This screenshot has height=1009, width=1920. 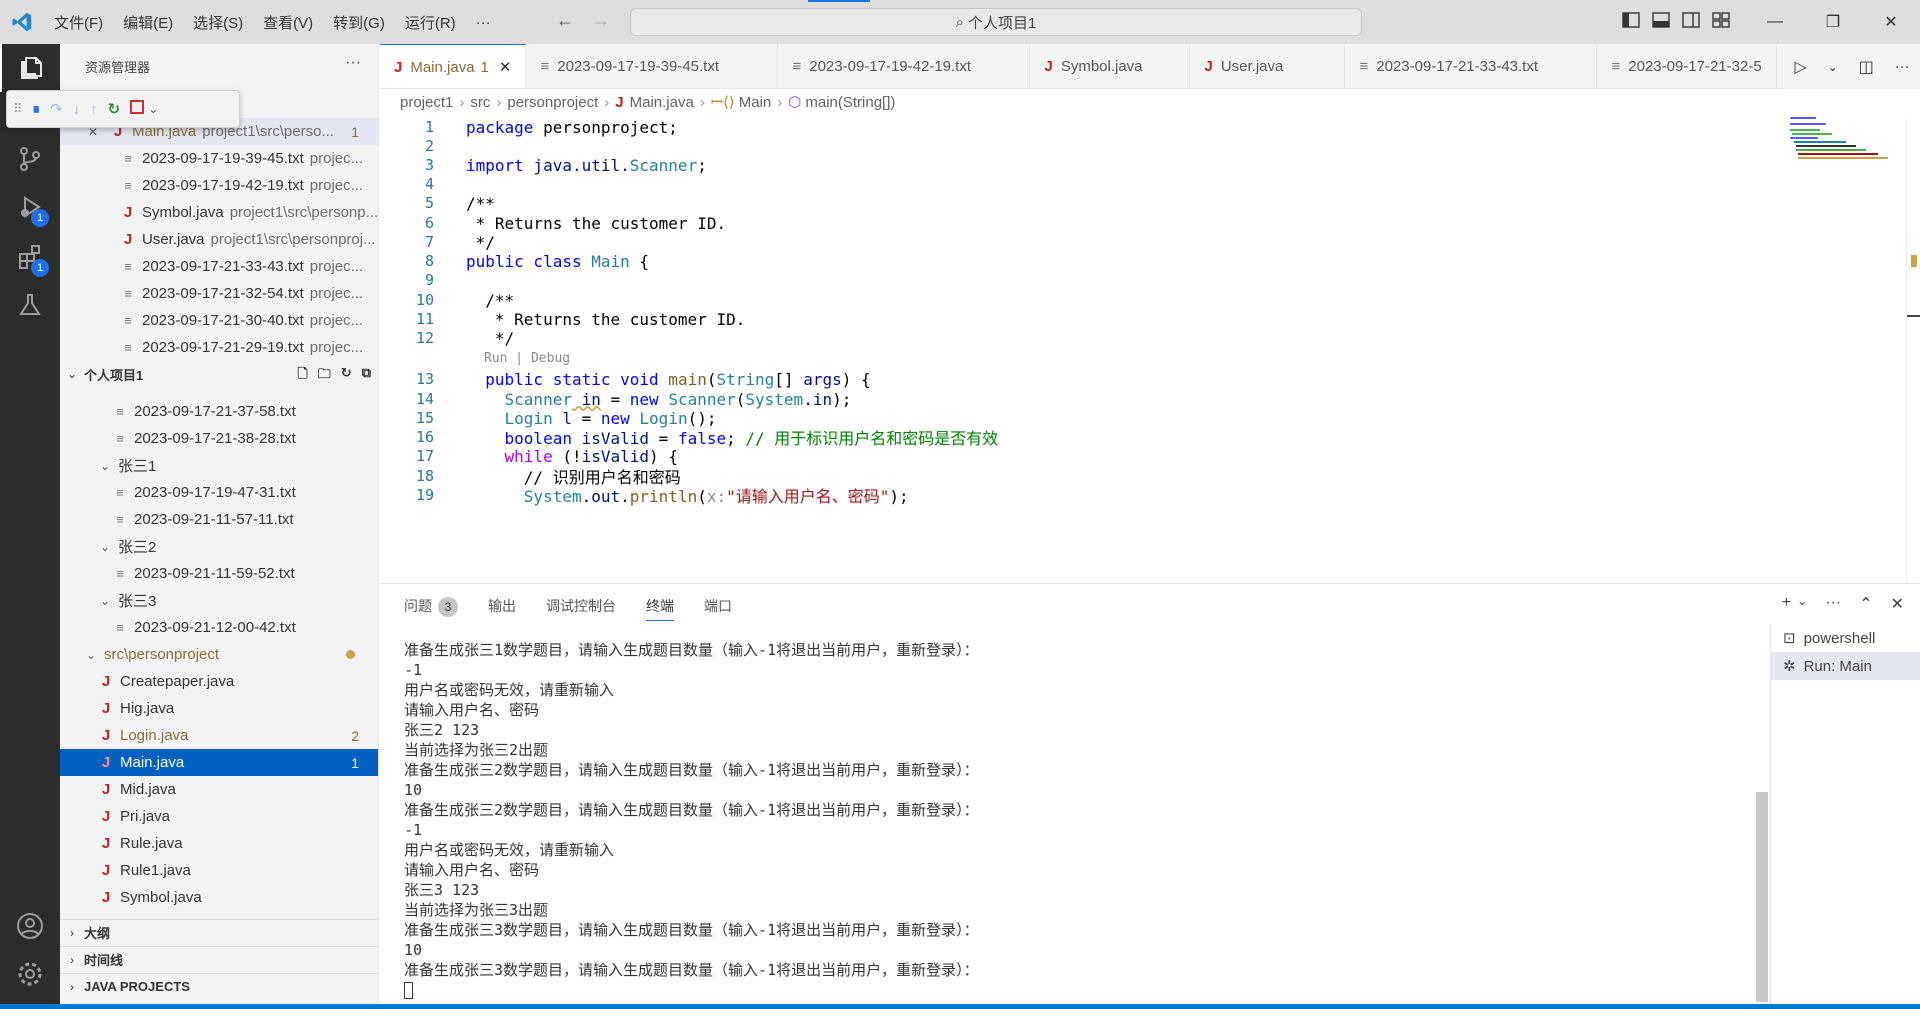 I want to click on tree-file-item: ≡ 2023-09-17-21-37-58.txt, so click(x=219, y=411).